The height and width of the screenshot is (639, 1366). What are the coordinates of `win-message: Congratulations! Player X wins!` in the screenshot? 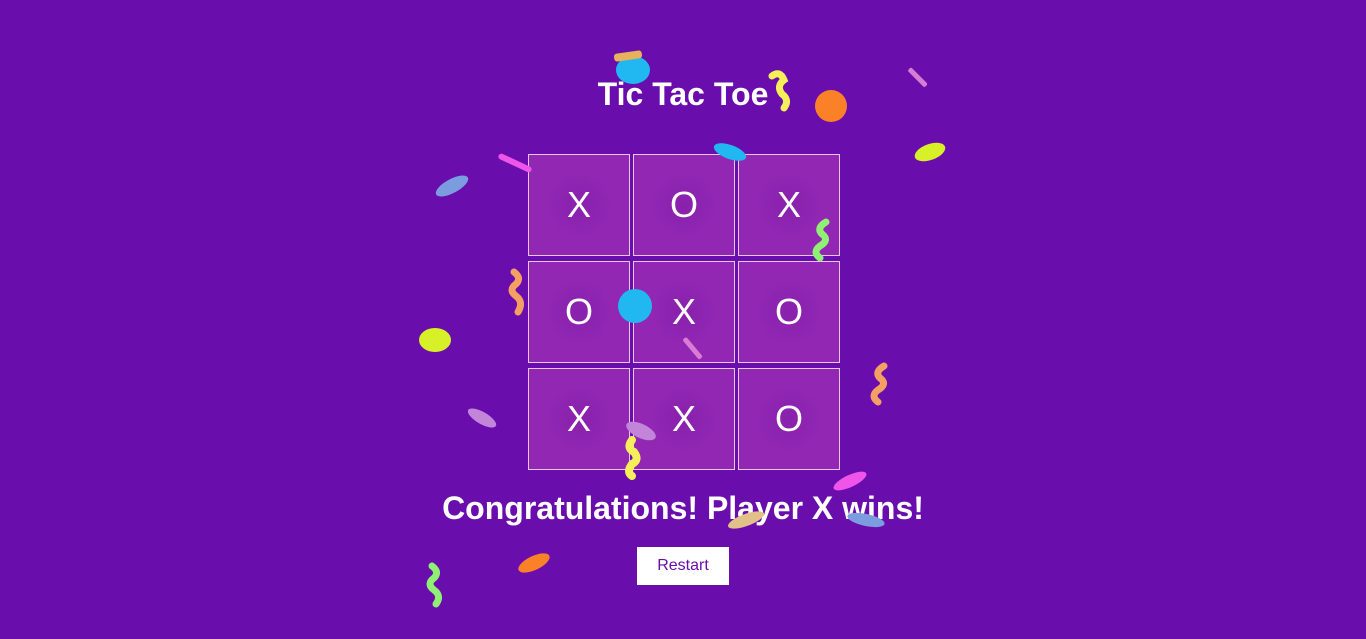 It's located at (683, 508).